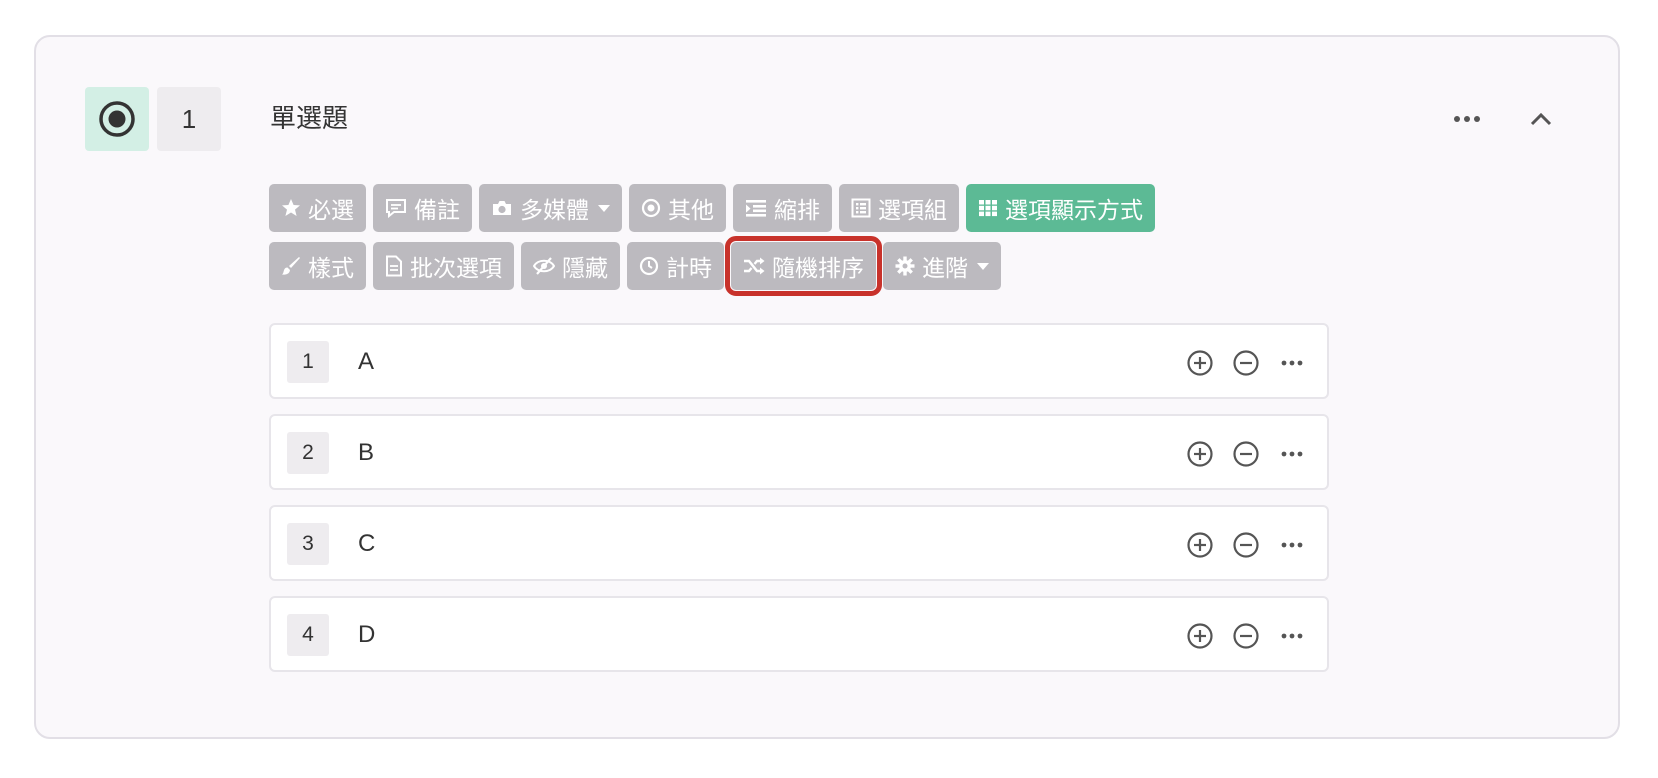 The image size is (1658, 778). Describe the element at coordinates (1074, 211) in the screenshot. I see `option-display-label: 選項顯示方式` at that location.